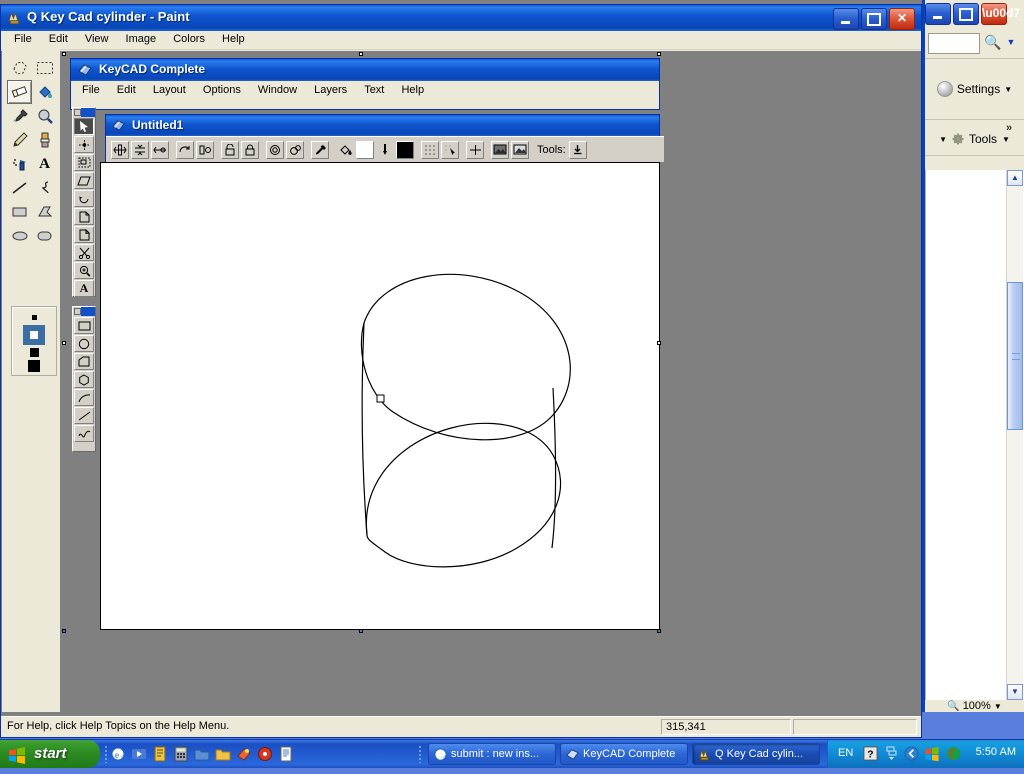 The width and height of the screenshot is (1024, 774). What do you see at coordinates (84, 234) in the screenshot?
I see `kc-tool-page-corner` at bounding box center [84, 234].